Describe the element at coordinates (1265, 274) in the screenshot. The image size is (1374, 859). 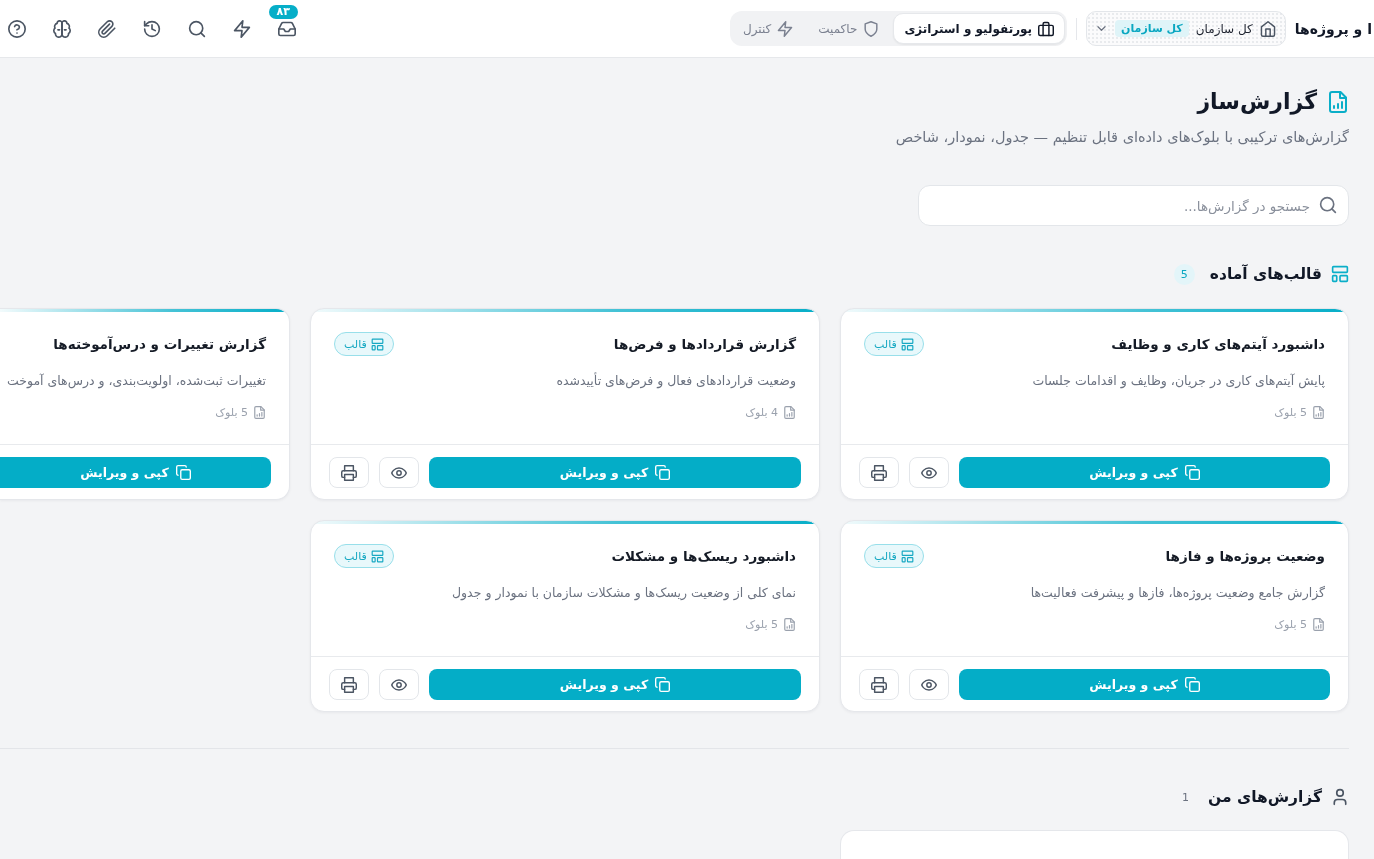
I see `section-title: قالب‌های آماده` at that location.